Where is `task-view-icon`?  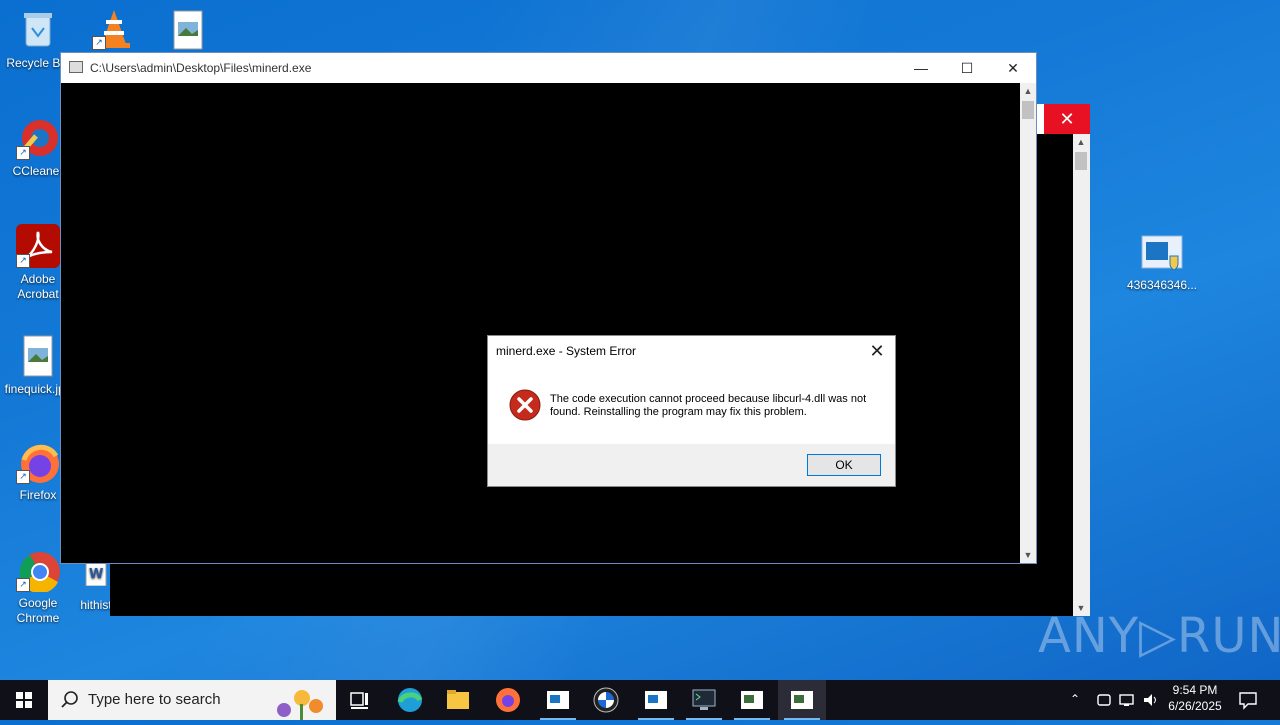
task-view-icon is located at coordinates (359, 700).